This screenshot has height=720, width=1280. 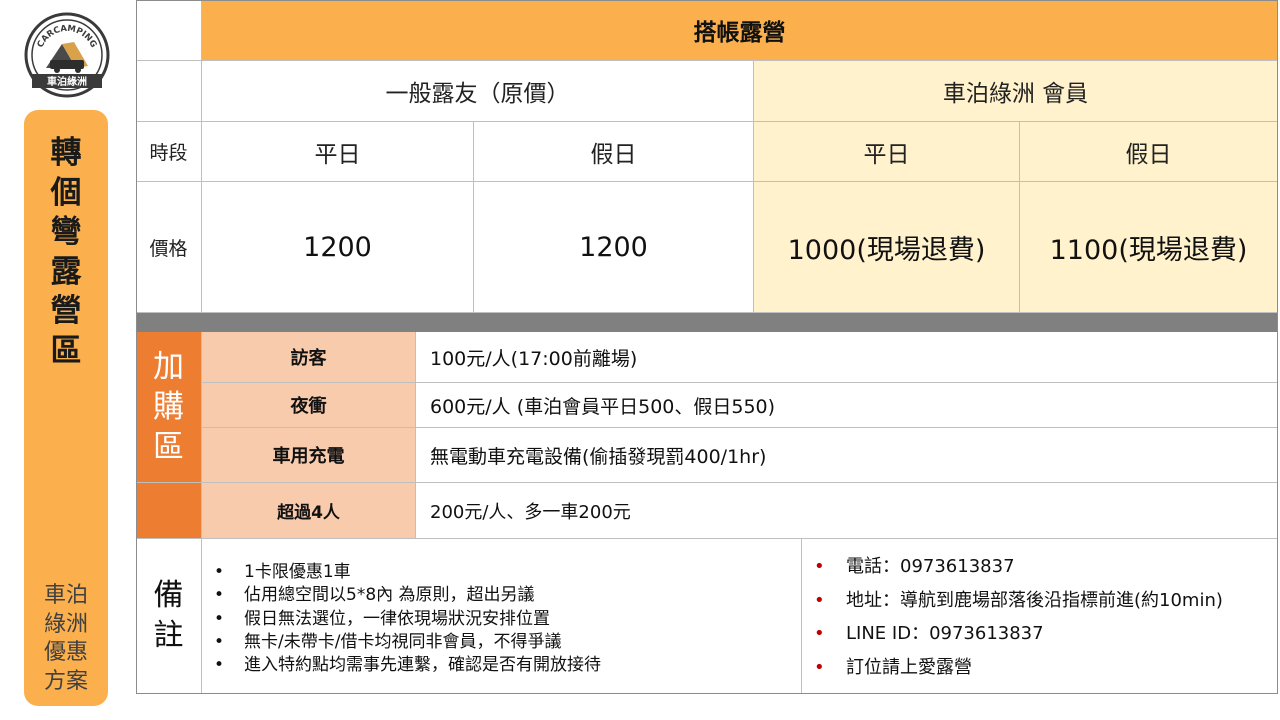 I want to click on notes-label-char: 註, so click(x=168, y=635).